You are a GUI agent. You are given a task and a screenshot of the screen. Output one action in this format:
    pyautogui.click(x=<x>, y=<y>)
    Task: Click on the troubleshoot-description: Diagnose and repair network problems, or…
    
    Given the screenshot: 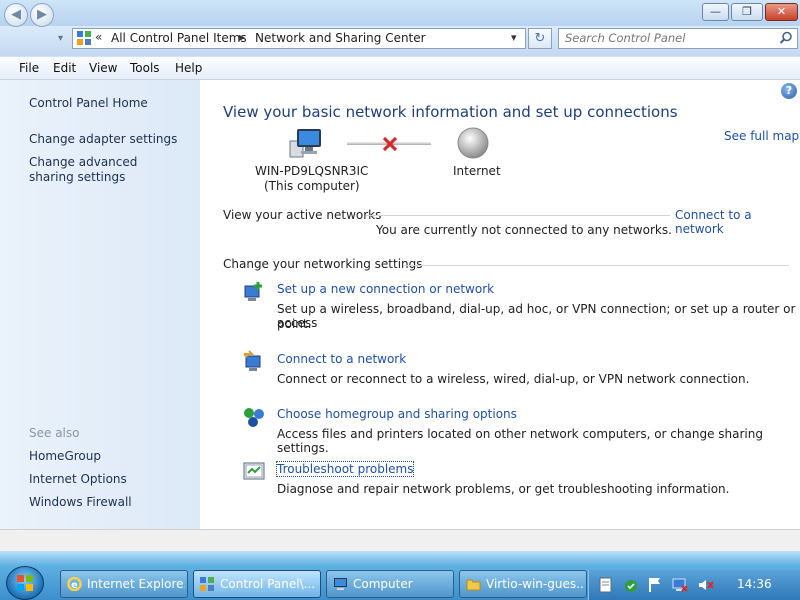 What is the action you would take?
    pyautogui.click(x=503, y=489)
    